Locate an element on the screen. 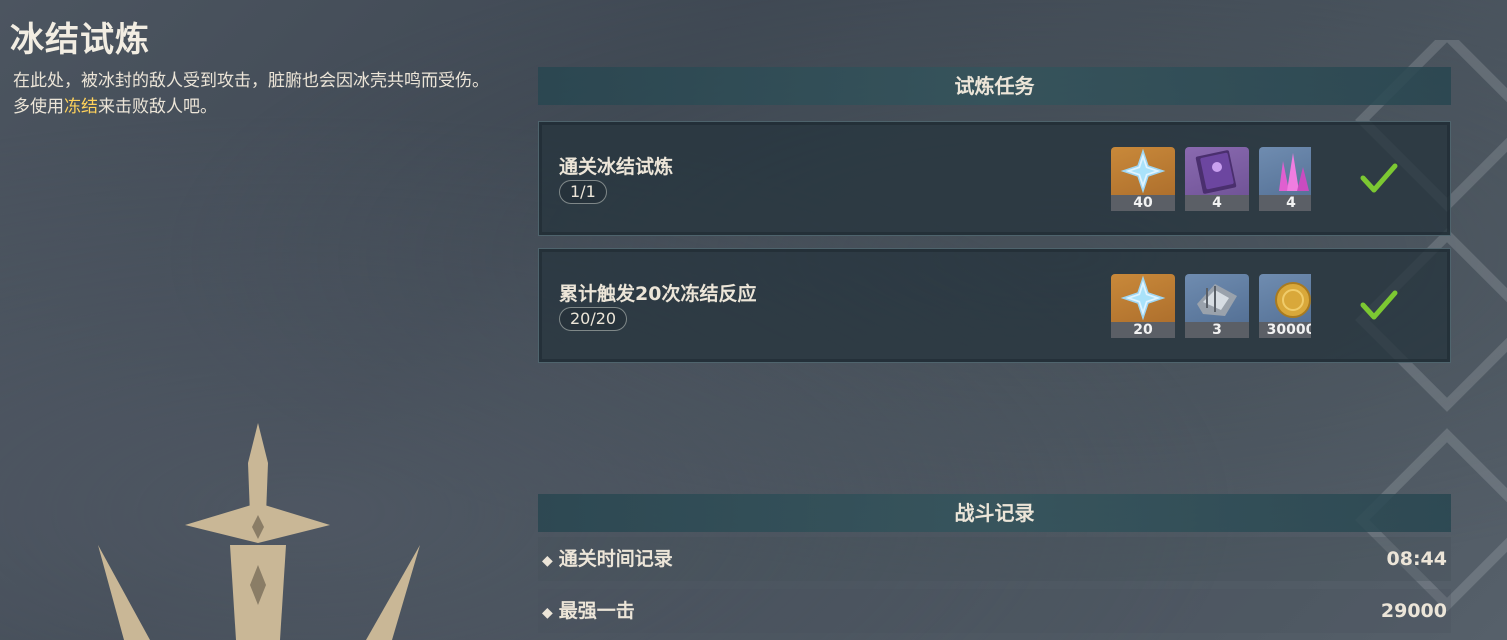  mora-coin-icon is located at coordinates (1293, 300).